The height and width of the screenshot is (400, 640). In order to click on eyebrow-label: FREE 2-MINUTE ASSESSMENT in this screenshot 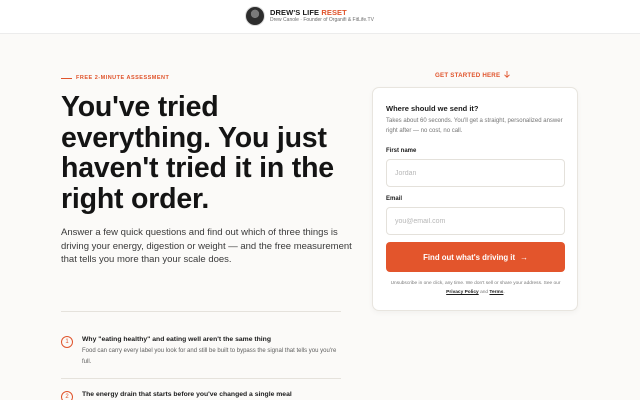, I will do `click(123, 78)`.